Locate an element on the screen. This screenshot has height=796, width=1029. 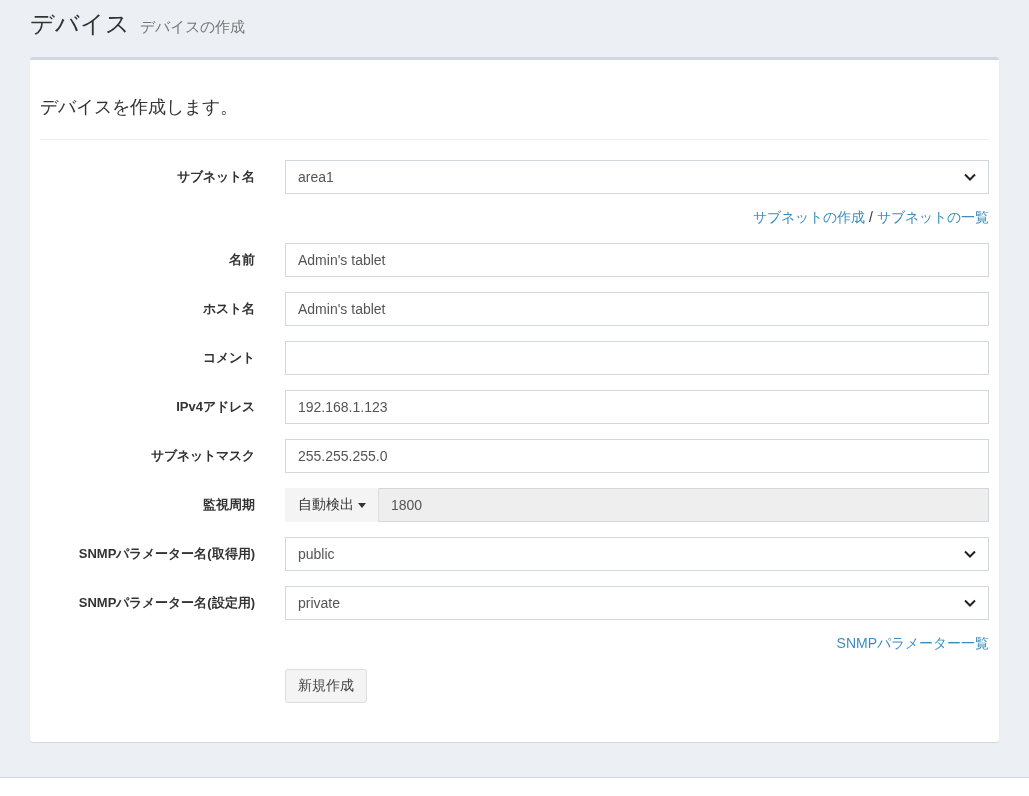
field-label: SNMPパラメーター名(設定用) is located at coordinates (166, 603).